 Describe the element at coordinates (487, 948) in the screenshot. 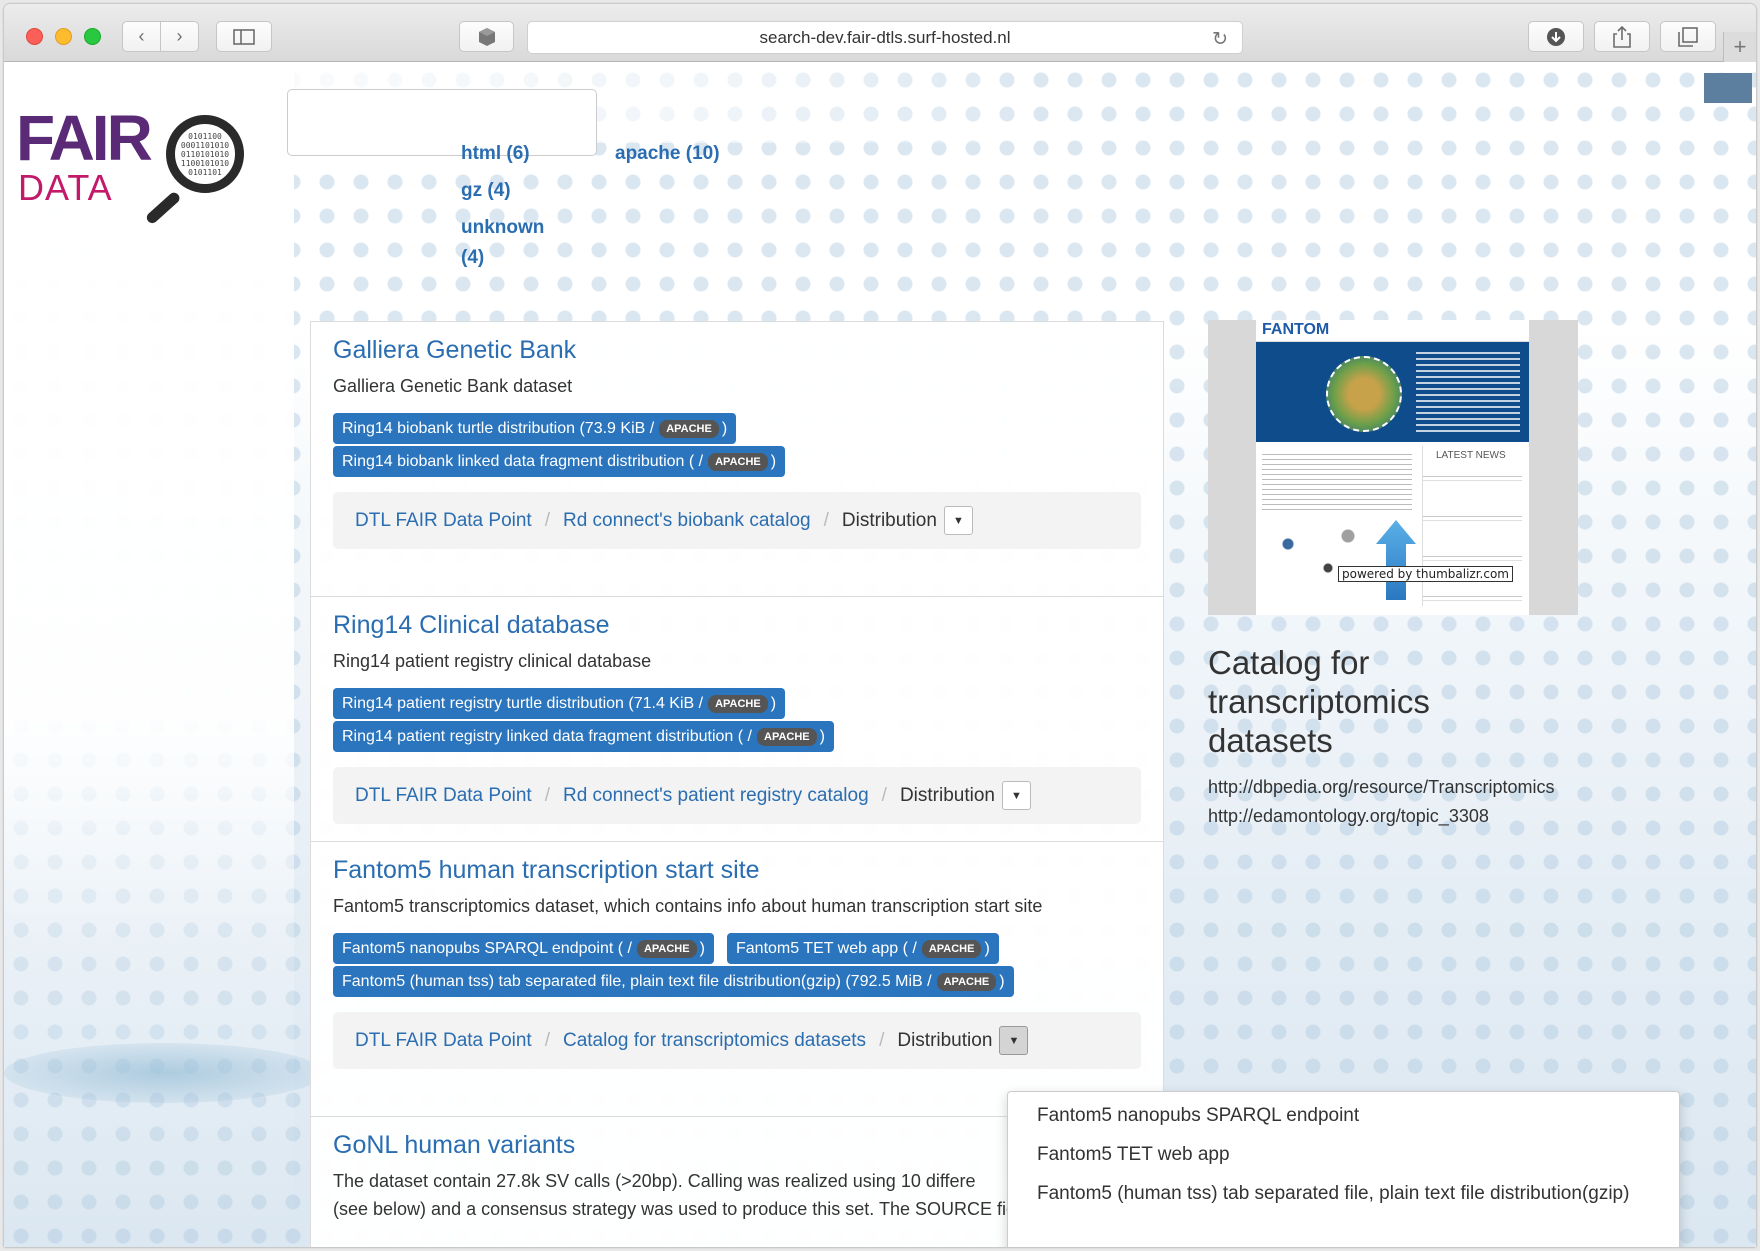

I see `distribution-label: Fantom5 nanopubs SPARQL endpoint ( /` at that location.